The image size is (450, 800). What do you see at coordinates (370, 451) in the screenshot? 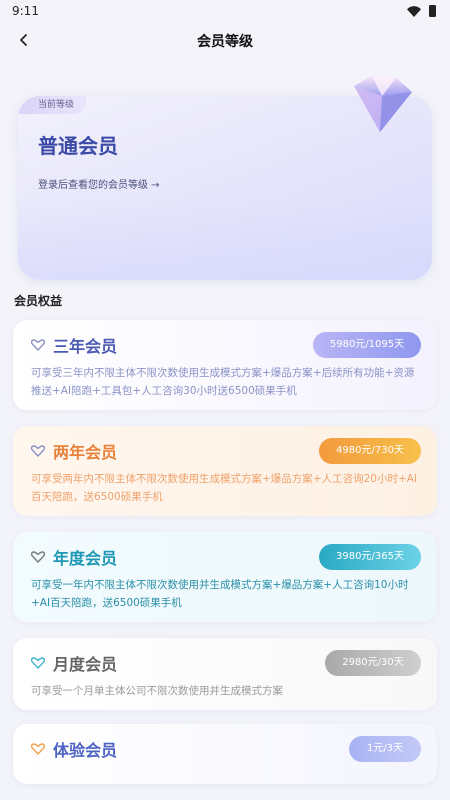
I see `plan-price-badge: 4980元/730天` at bounding box center [370, 451].